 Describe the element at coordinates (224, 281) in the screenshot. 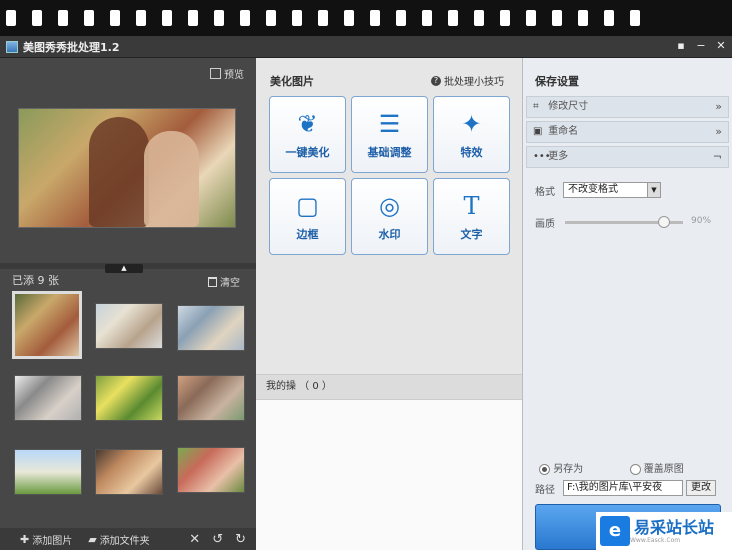

I see `clear-button: 清空` at that location.